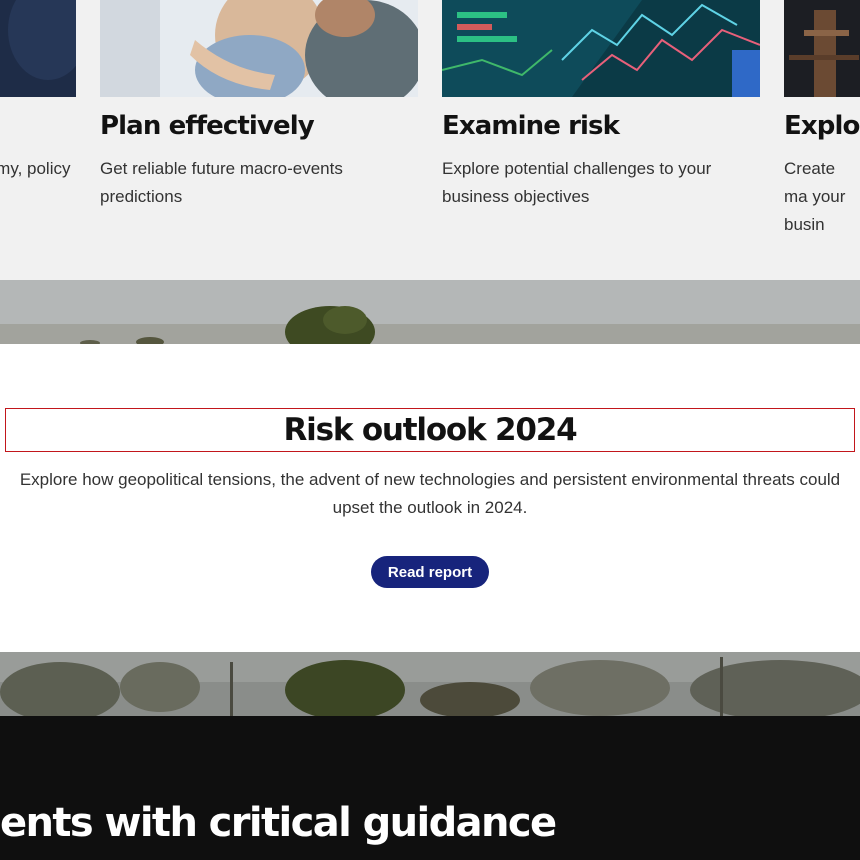 This screenshot has height=860, width=860. What do you see at coordinates (278, 823) in the screenshot?
I see `guidance-heading: ents with critical guidance` at bounding box center [278, 823].